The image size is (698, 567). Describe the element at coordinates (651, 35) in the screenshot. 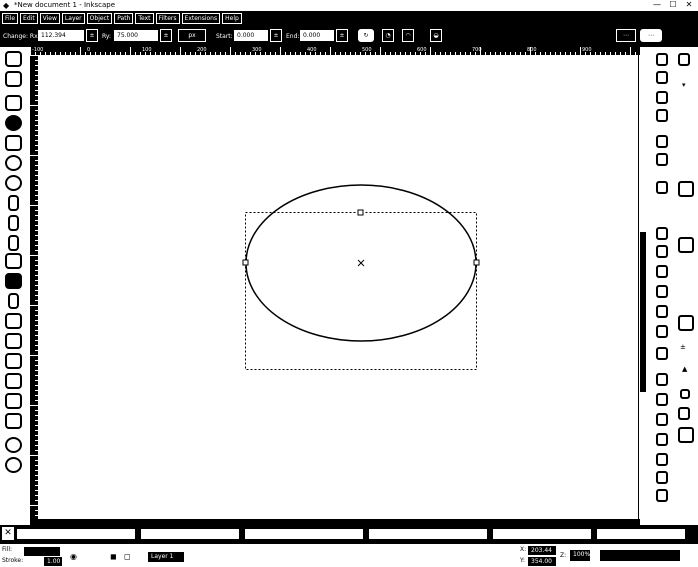

I see `snap-toggle-button: ⋯` at that location.